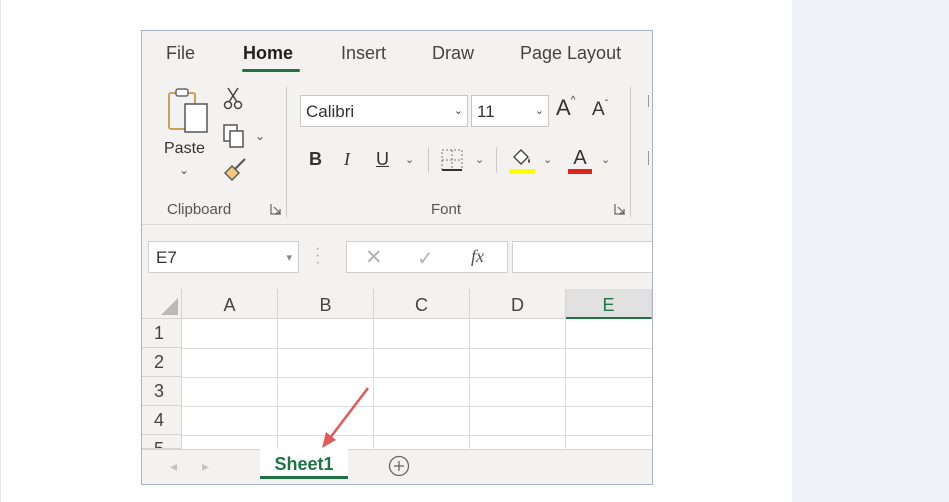 The image size is (949, 502). I want to click on add-sheet-icon, so click(399, 466).